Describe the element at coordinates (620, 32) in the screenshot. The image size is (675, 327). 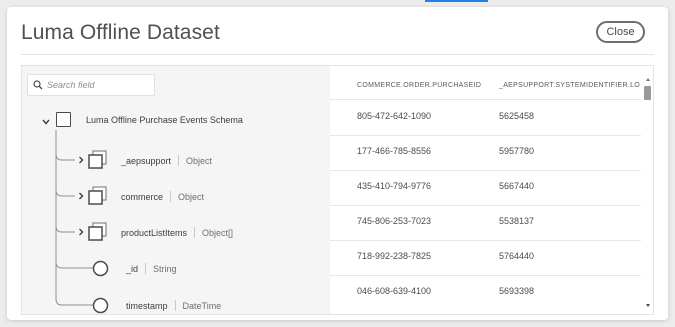
I see `close-button: Close` at that location.